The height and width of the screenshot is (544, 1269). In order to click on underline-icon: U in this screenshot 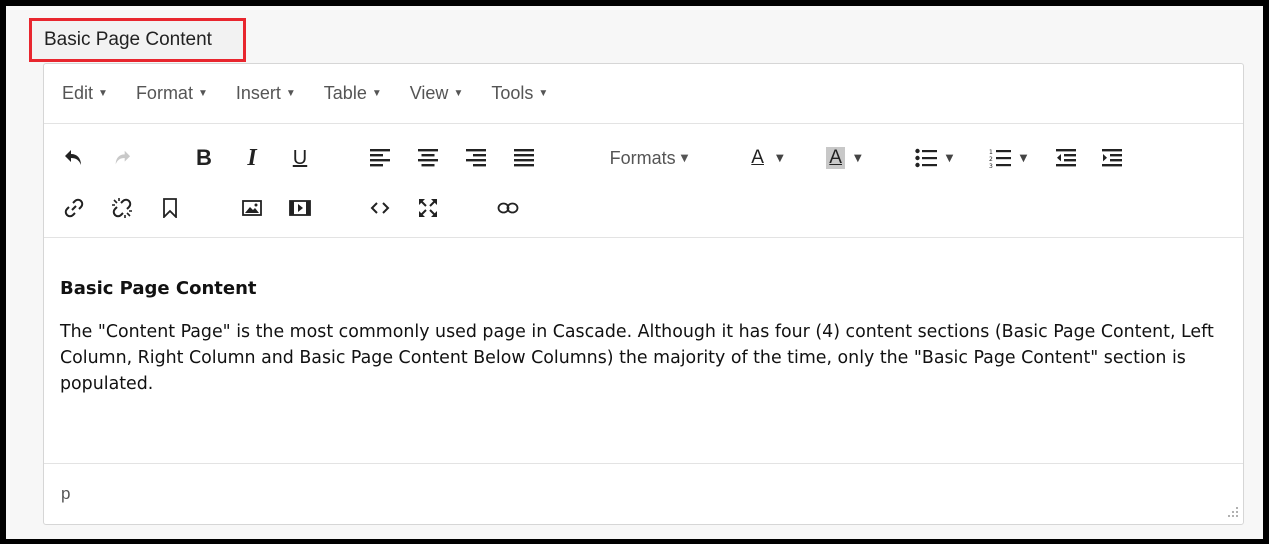, I will do `click(300, 157)`.